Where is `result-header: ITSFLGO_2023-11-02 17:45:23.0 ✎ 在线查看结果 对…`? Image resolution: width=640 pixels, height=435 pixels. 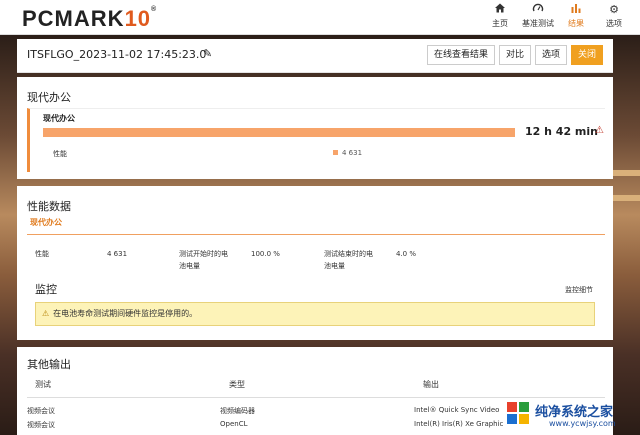
result-header: ITSFLGO_2023-11-02 17:45:23.0 ✎ 在线查看结果 对… is located at coordinates (315, 56).